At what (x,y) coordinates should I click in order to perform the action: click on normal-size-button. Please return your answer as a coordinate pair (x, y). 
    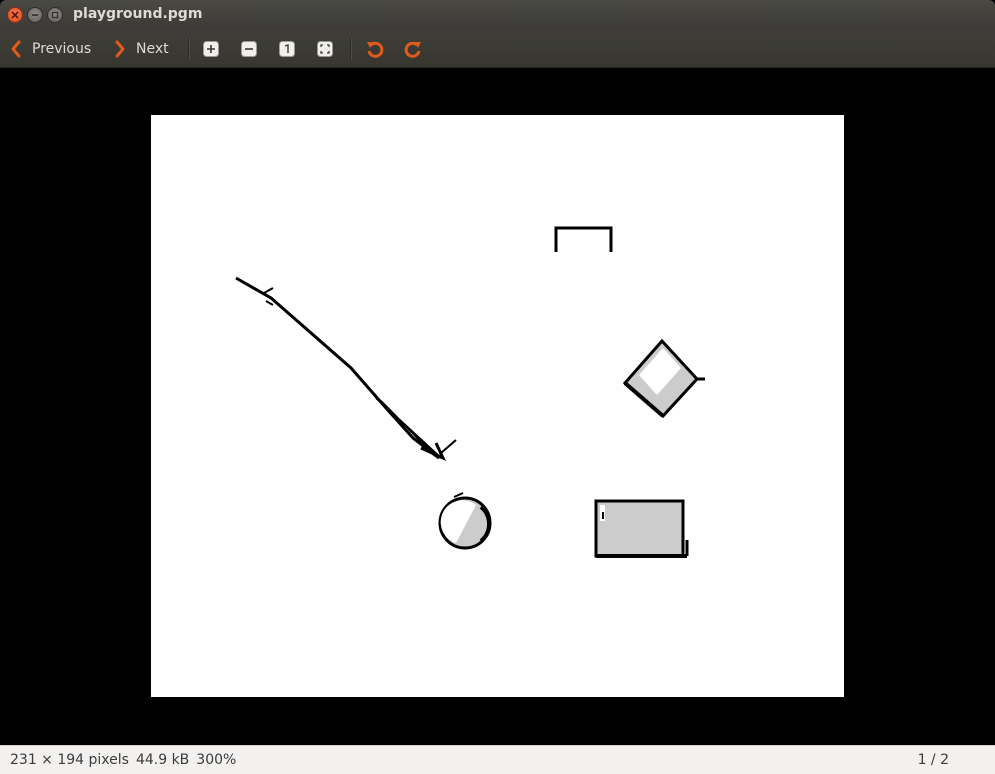
    Looking at the image, I should click on (287, 49).